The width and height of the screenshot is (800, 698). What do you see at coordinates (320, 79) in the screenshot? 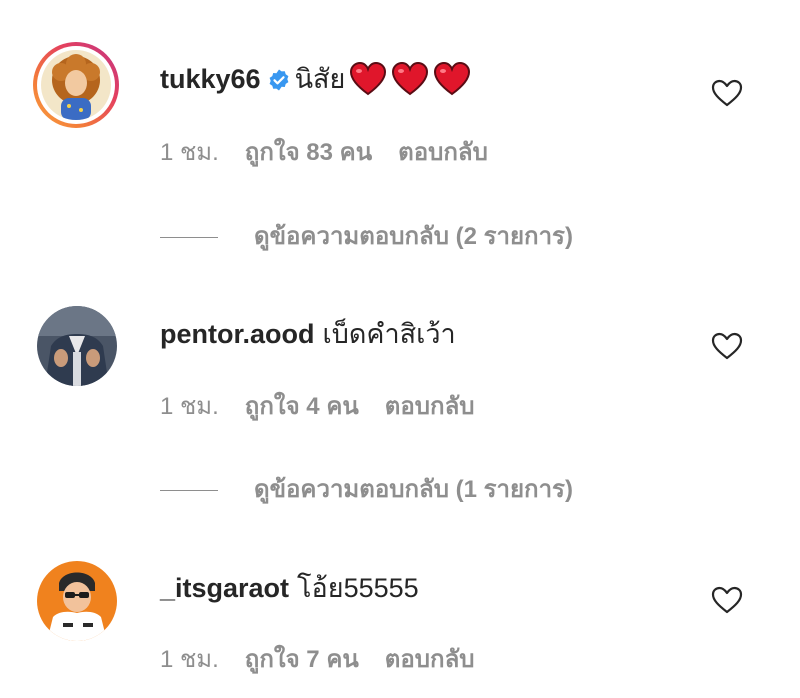
I see `comment-text: นิสัย` at bounding box center [320, 79].